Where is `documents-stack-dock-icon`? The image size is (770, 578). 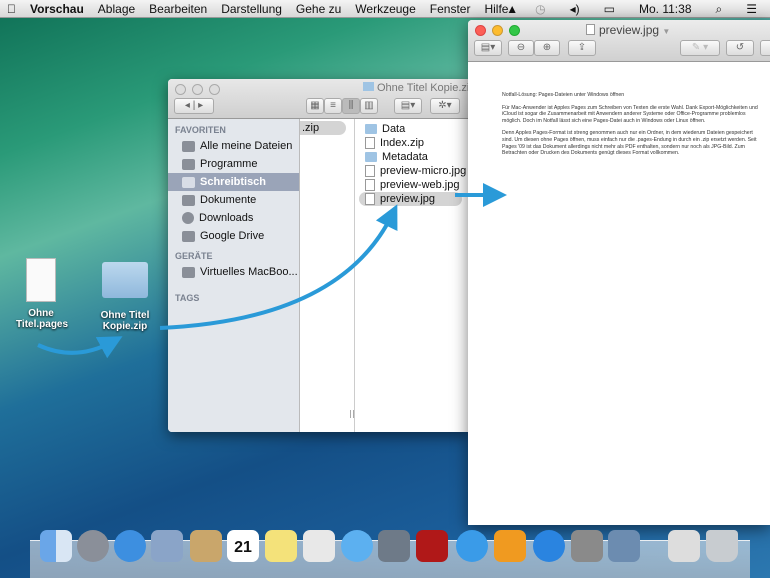
documents-stack-dock-icon is located at coordinates (684, 546).